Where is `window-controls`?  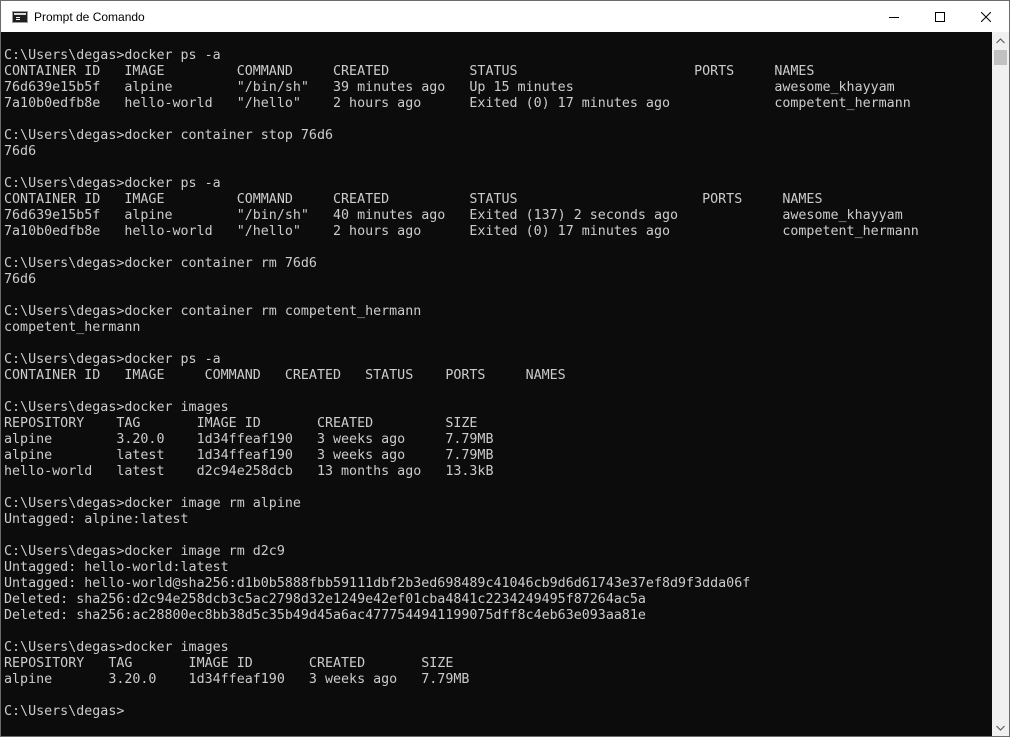 window-controls is located at coordinates (940, 16).